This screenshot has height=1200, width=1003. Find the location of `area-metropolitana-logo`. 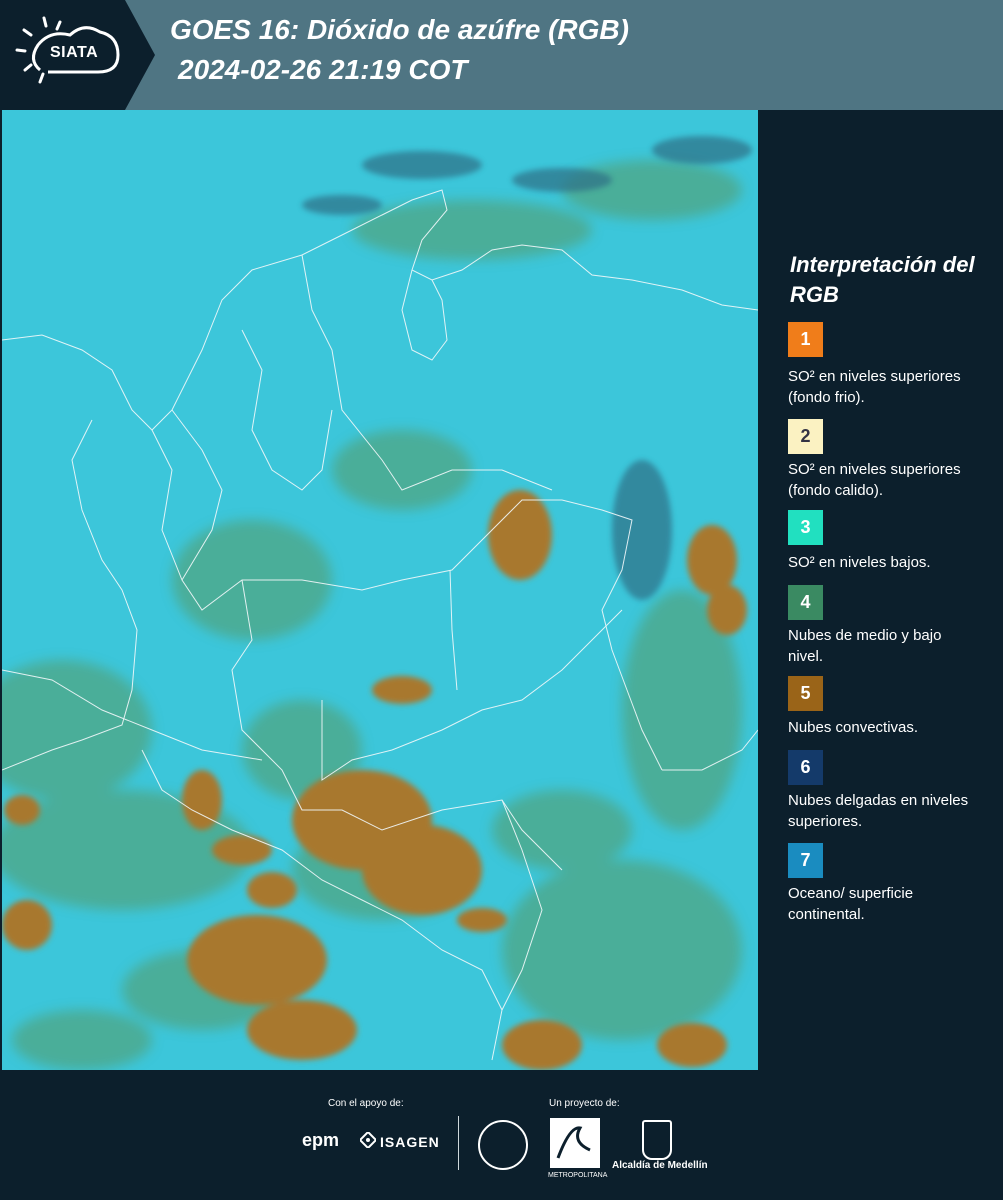

area-metropolitana-logo is located at coordinates (575, 1143).